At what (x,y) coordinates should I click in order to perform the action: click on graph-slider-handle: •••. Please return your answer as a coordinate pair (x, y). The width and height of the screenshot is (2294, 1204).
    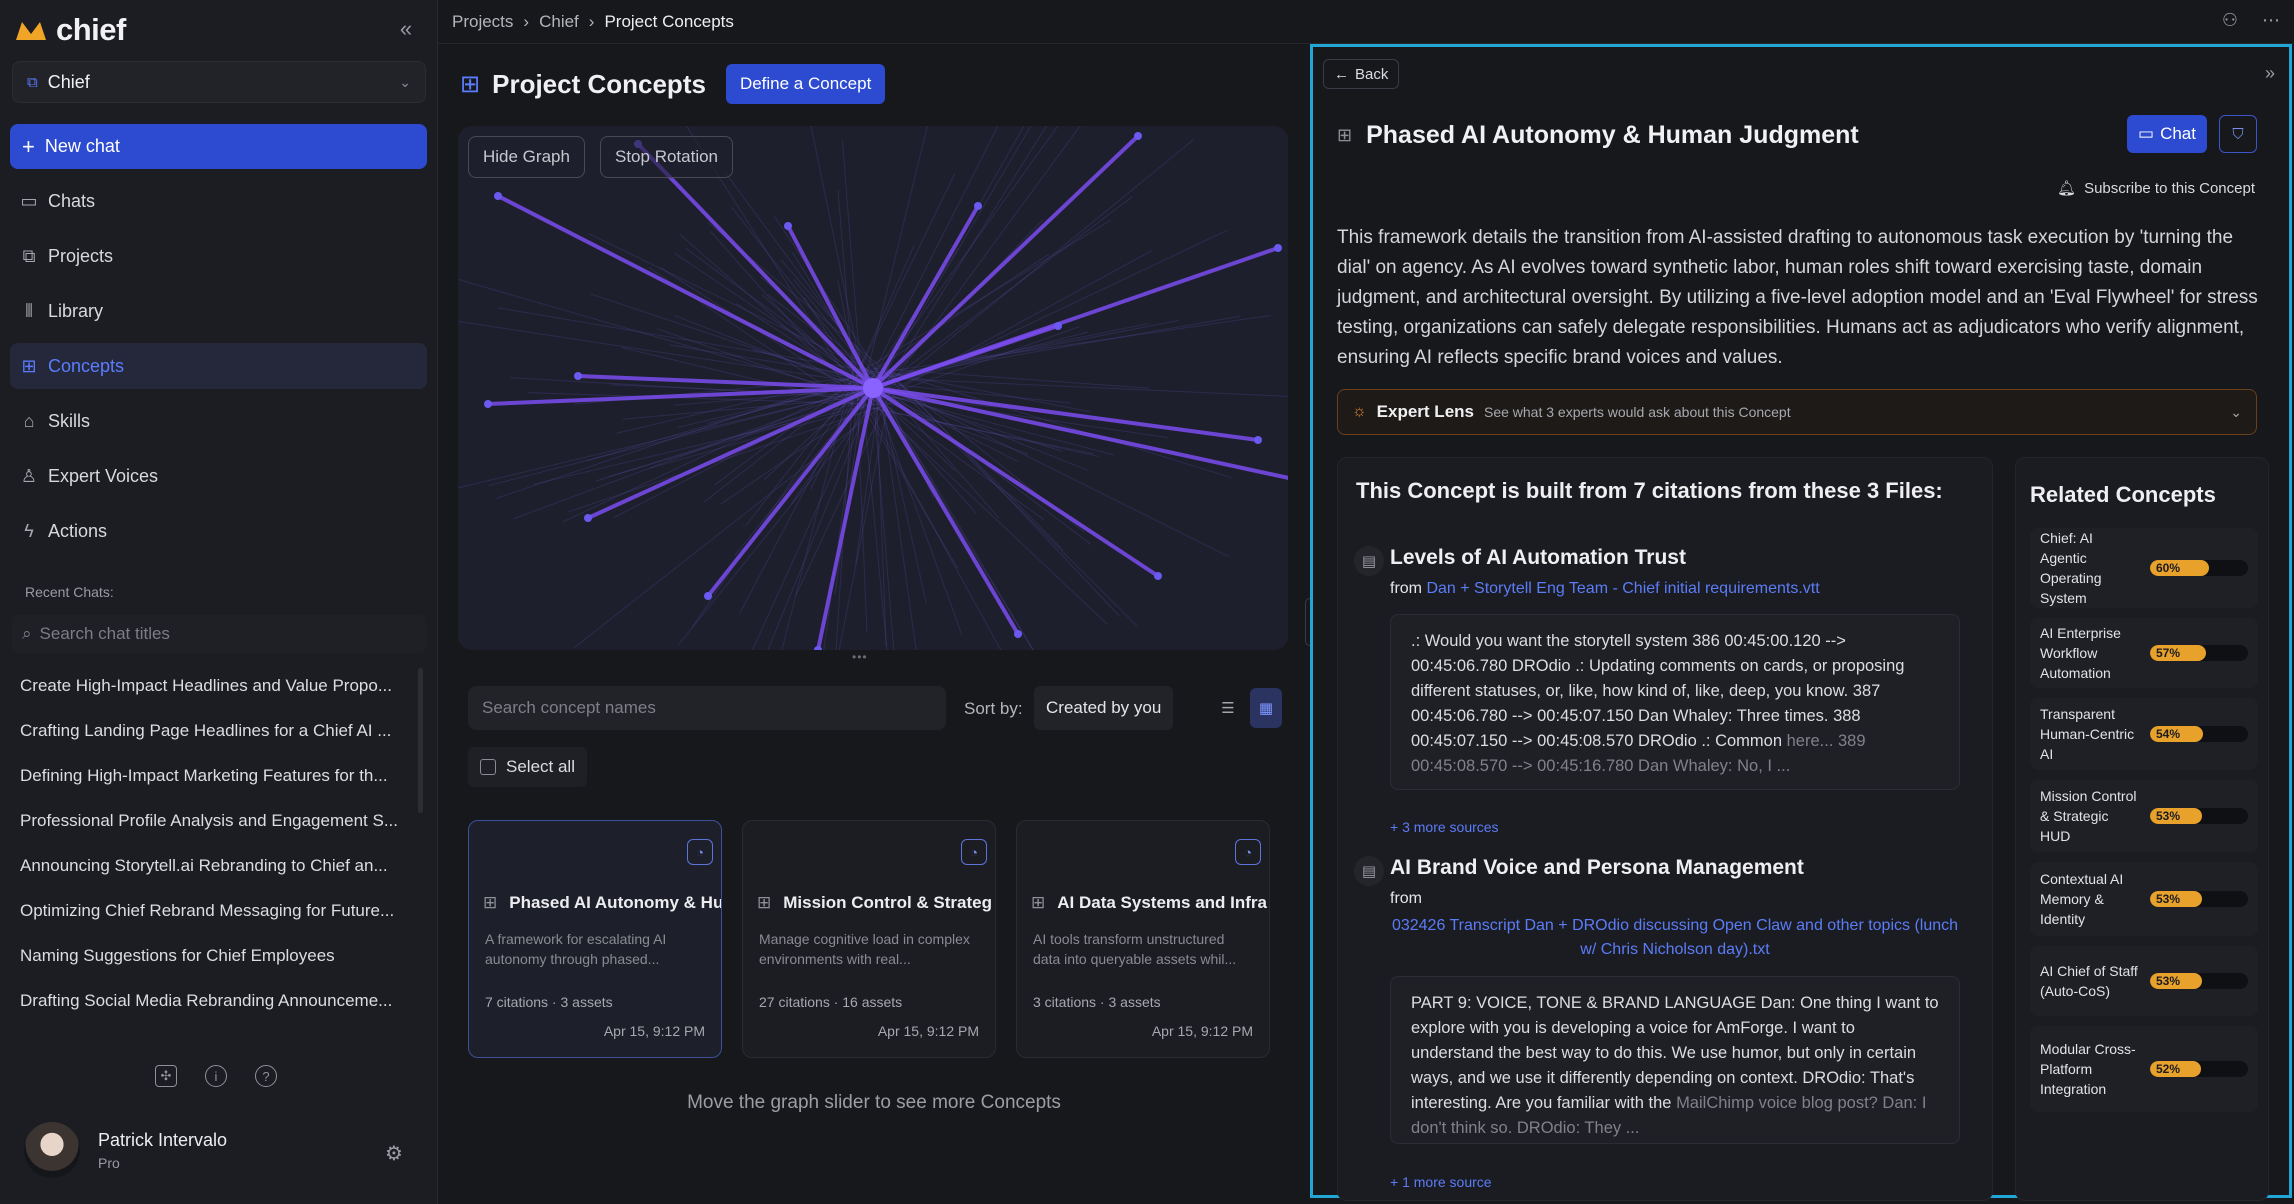
    Looking at the image, I should click on (872, 657).